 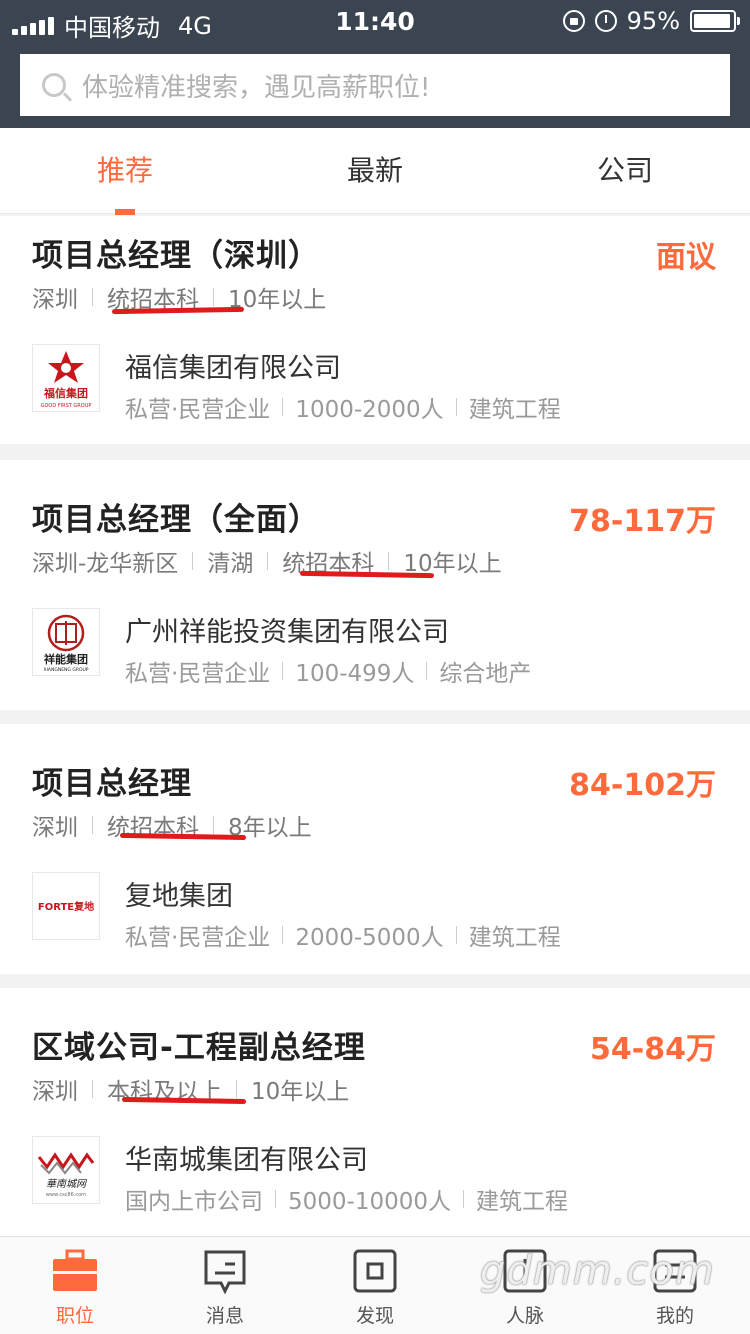 What do you see at coordinates (485, 674) in the screenshot?
I see `company-industry: 综合地产` at bounding box center [485, 674].